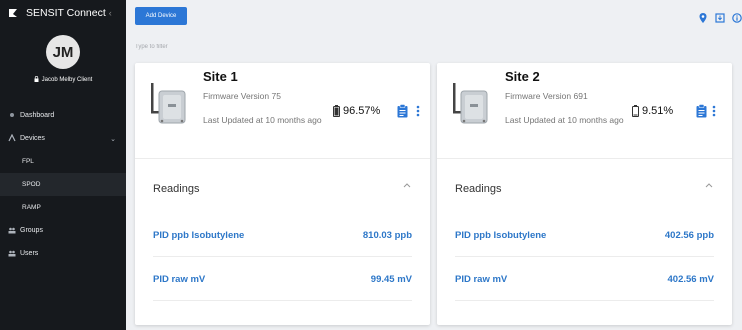 Image resolution: width=742 pixels, height=330 pixels. What do you see at coordinates (584, 235) in the screenshot?
I see `reading-row: PID ppb Isobutylene 402.56 ppb` at bounding box center [584, 235].